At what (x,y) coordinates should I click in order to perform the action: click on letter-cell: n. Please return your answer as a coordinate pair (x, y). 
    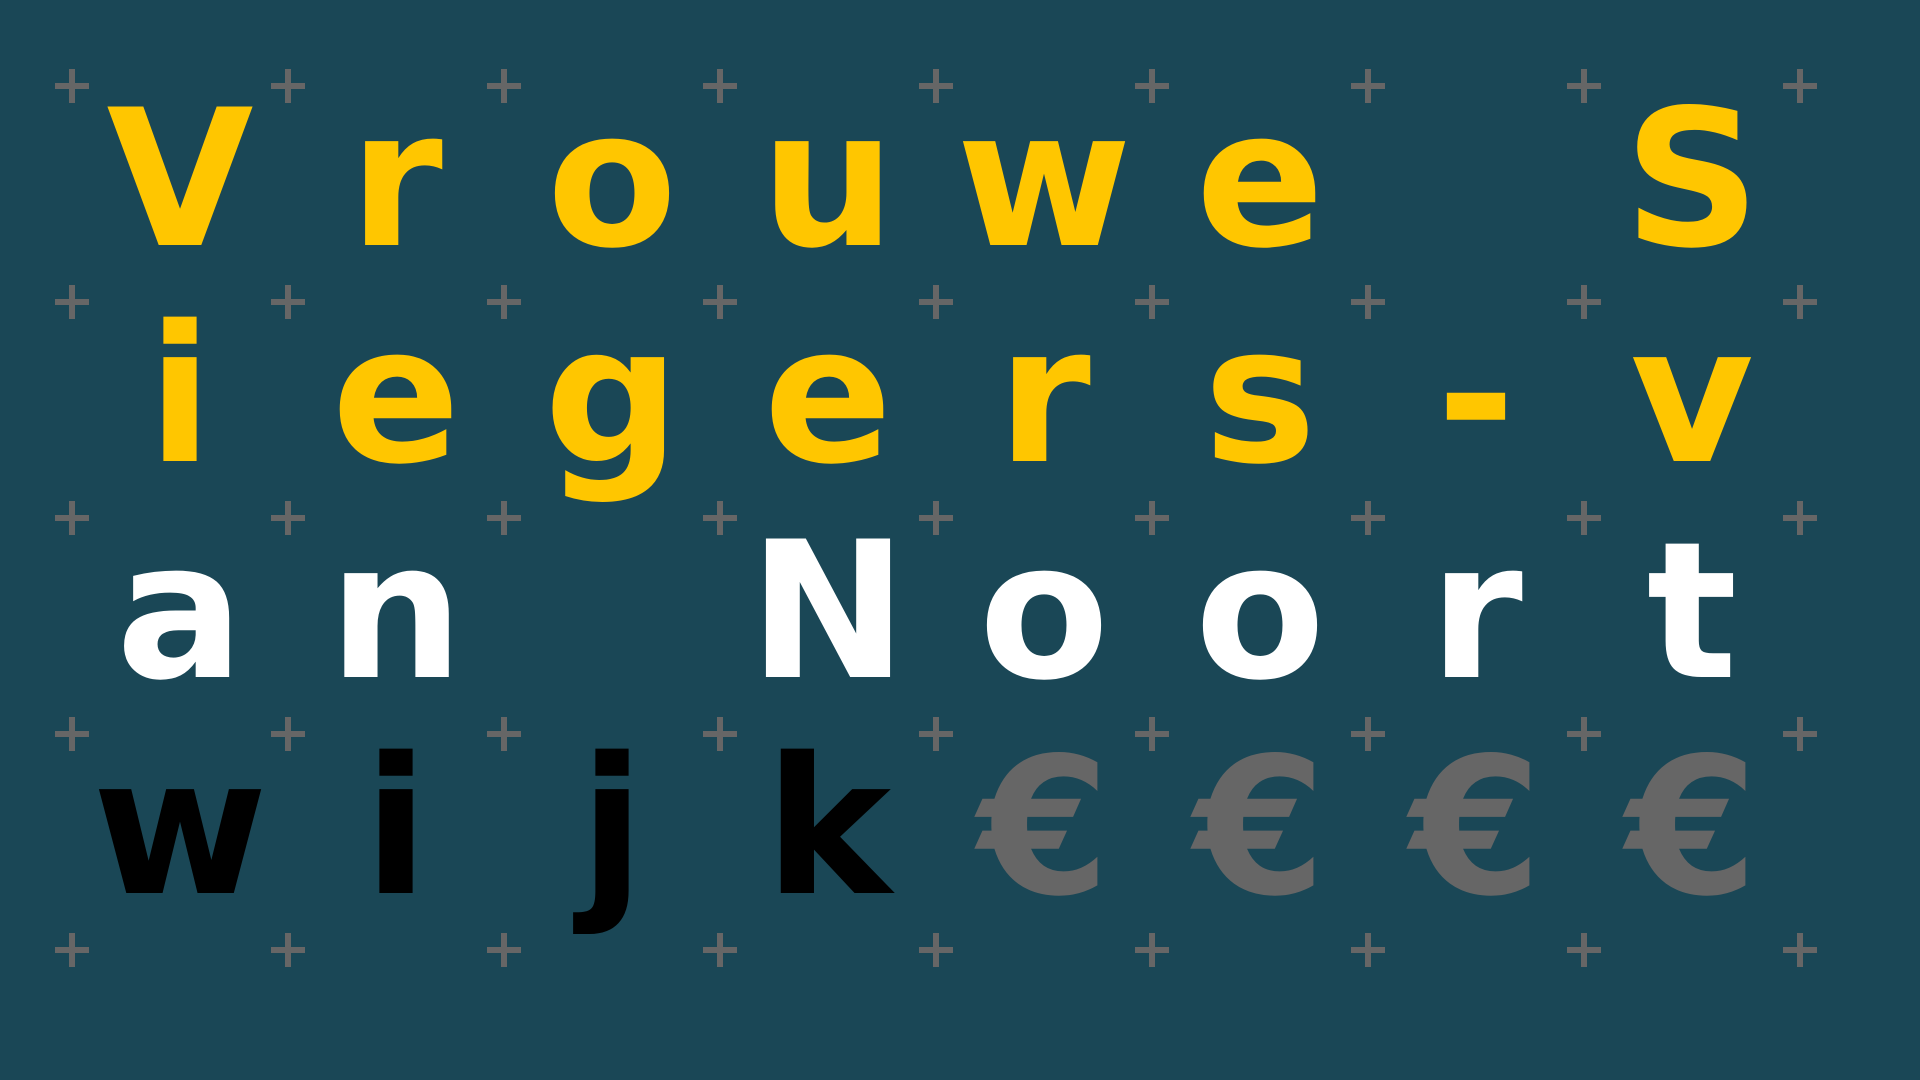
    Looking at the image, I should click on (396, 611).